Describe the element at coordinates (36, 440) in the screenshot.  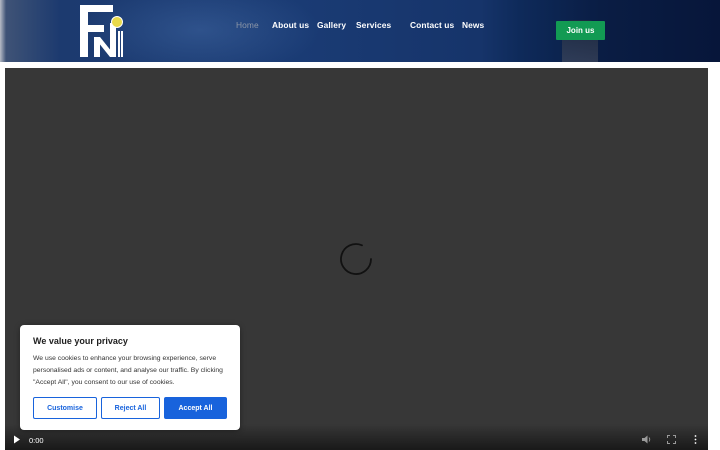
I see `video-current-time: 0:00` at that location.